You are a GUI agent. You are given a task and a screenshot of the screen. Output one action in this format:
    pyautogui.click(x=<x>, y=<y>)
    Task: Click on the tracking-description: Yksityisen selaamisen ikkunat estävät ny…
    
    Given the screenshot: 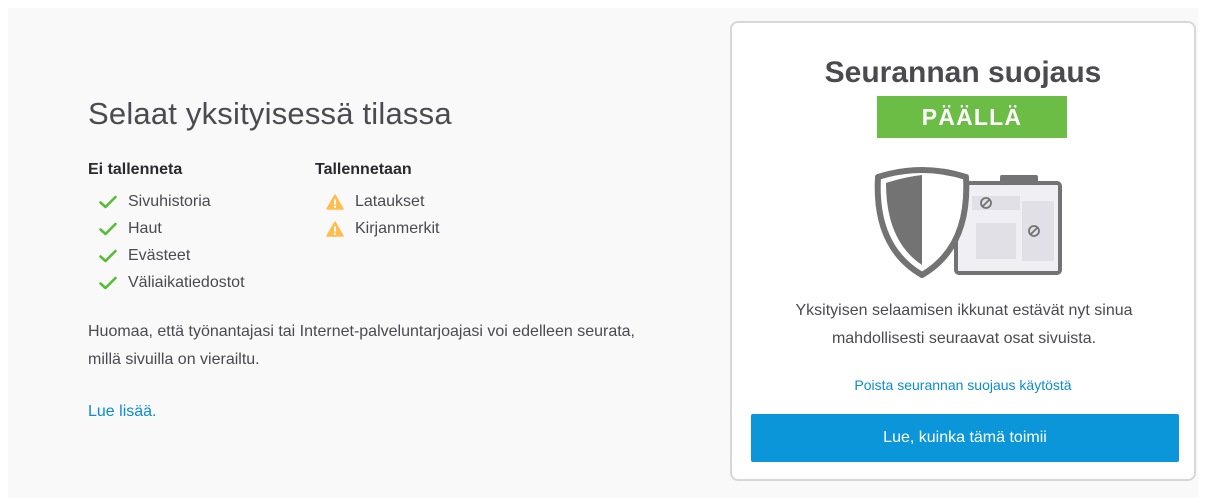 What is the action you would take?
    pyautogui.click(x=964, y=324)
    